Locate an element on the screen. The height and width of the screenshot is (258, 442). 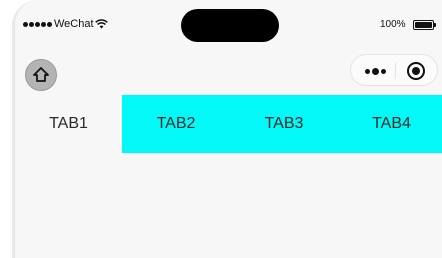
capsule-divider is located at coordinates (395, 71).